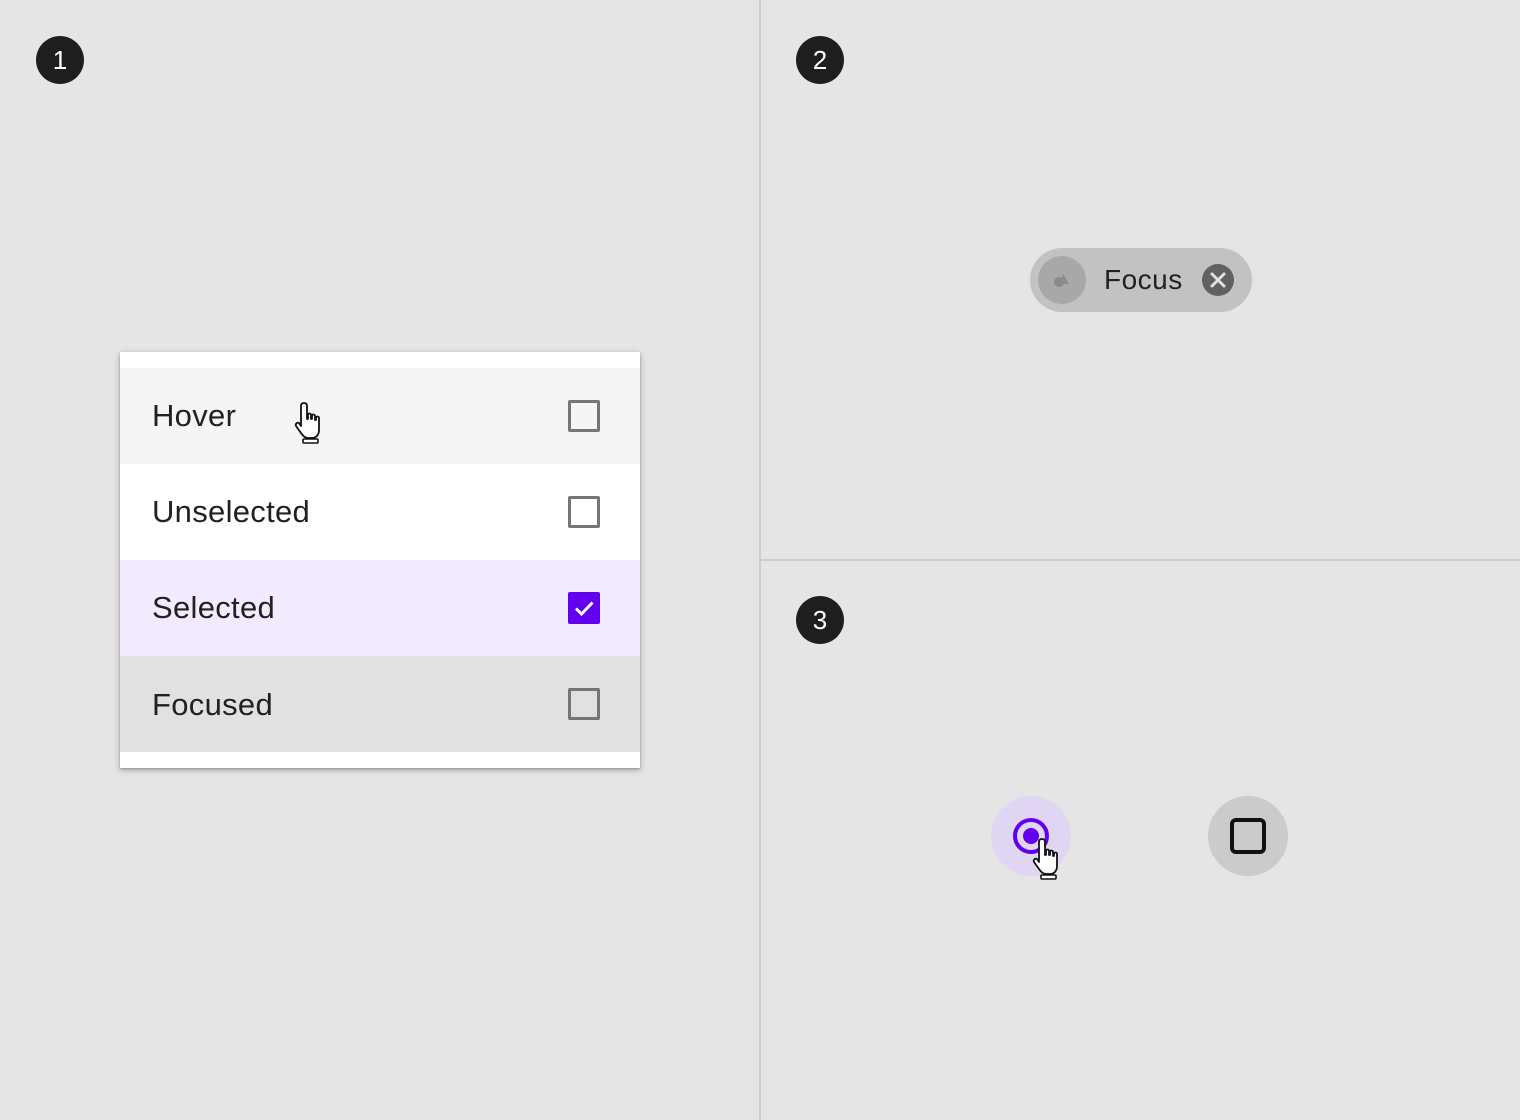 The width and height of the screenshot is (1520, 1120). I want to click on panel-divider-horizontal, so click(1140, 560).